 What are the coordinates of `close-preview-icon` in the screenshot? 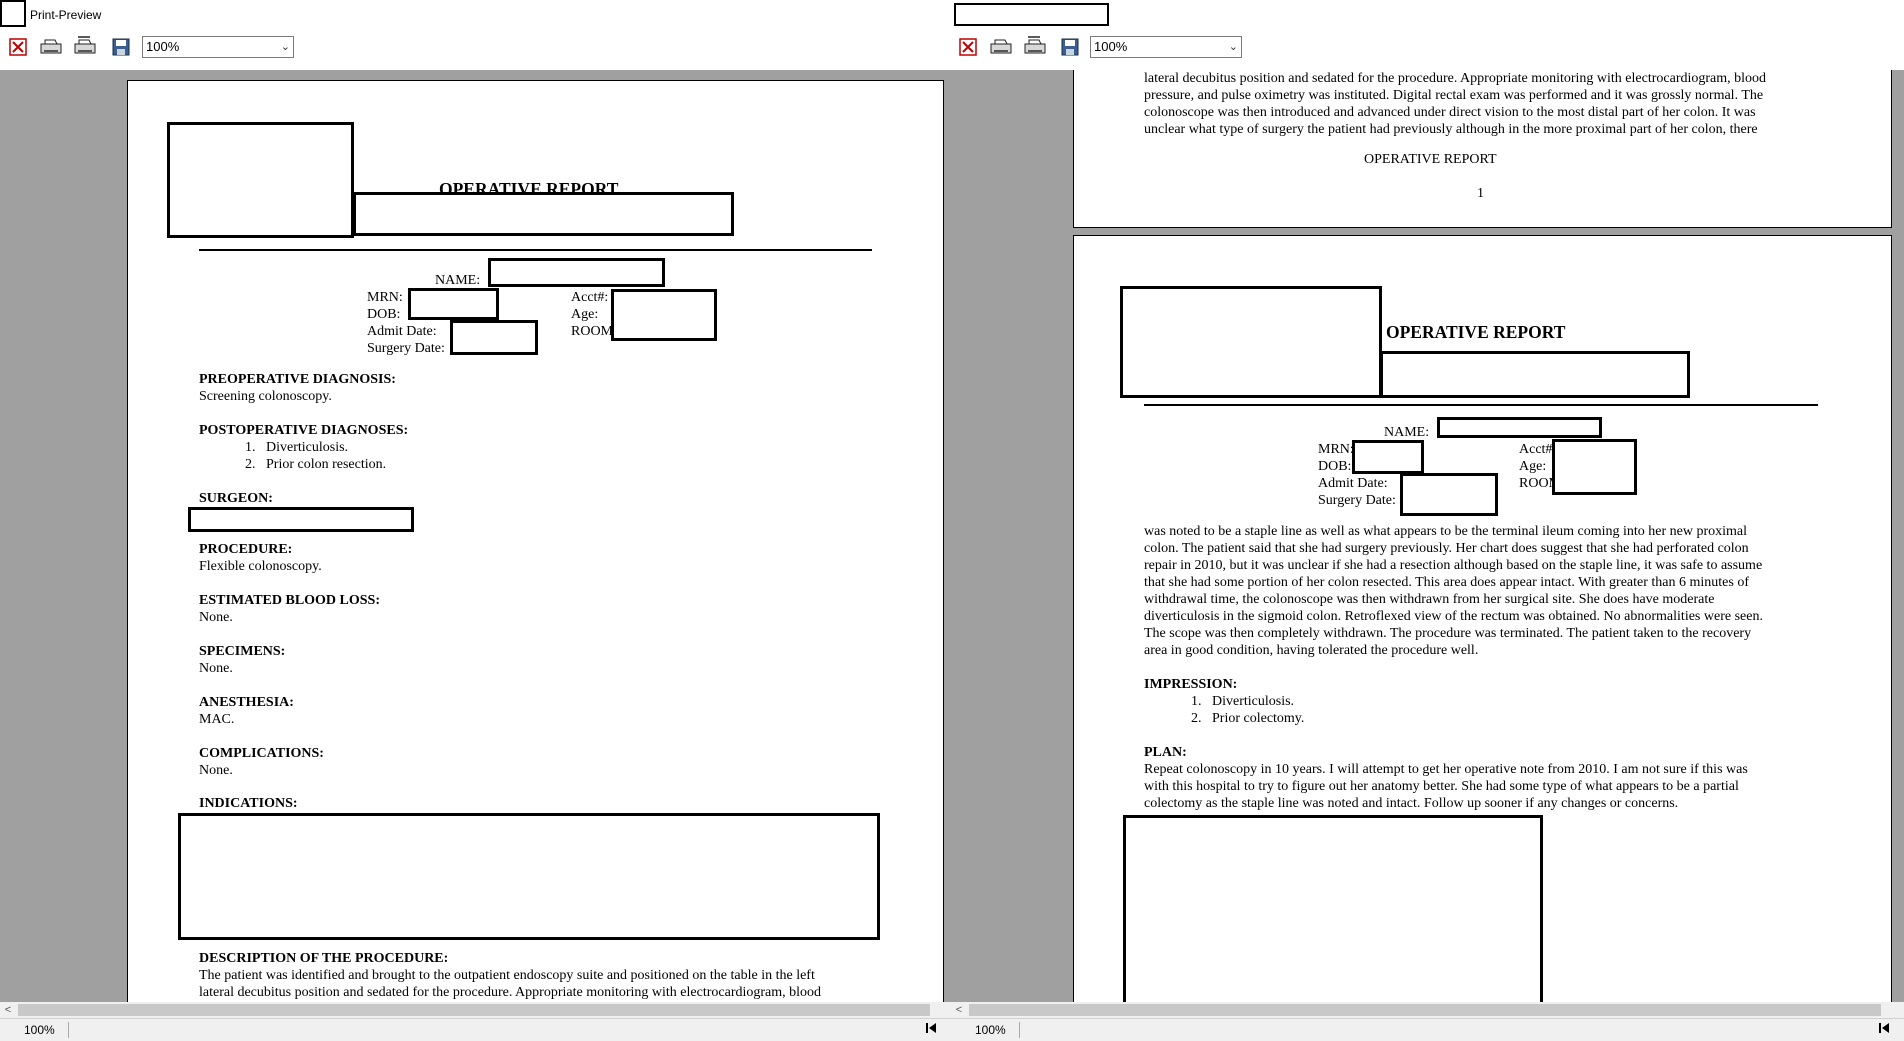 It's located at (18, 47).